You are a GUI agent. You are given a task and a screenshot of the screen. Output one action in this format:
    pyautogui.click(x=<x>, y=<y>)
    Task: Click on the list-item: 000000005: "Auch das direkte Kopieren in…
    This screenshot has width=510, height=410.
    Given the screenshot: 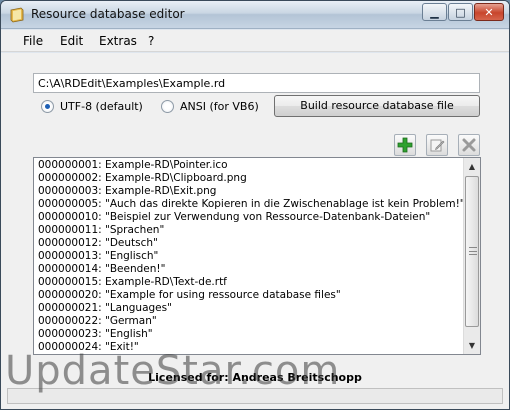 What is the action you would take?
    pyautogui.click(x=251, y=204)
    